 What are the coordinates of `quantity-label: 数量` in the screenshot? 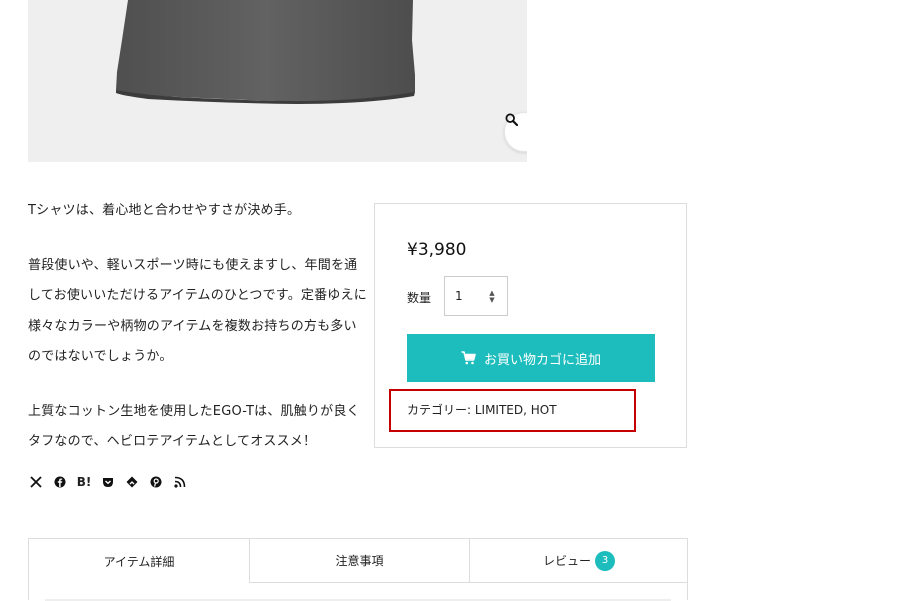 It's located at (419, 298).